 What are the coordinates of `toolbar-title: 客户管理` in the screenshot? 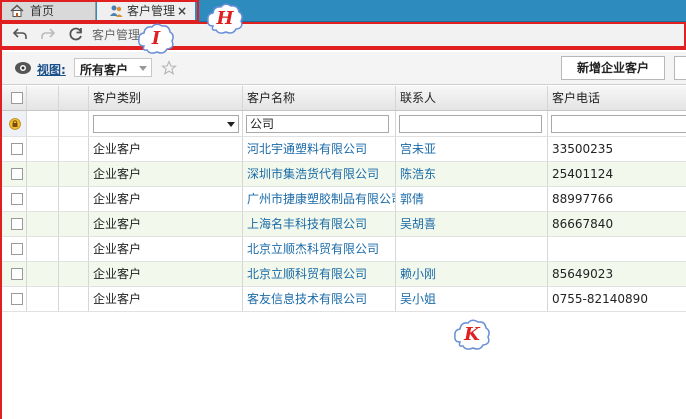 It's located at (116, 35).